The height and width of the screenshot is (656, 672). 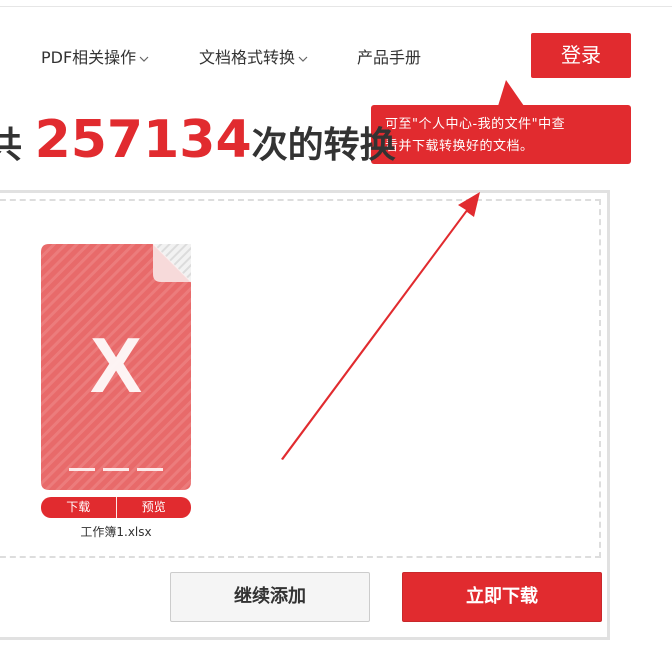 What do you see at coordinates (501, 134) in the screenshot?
I see `my-files-tooltip: 可至"个人中心-我的文件"中查 看并下载转换好的文档。` at bounding box center [501, 134].